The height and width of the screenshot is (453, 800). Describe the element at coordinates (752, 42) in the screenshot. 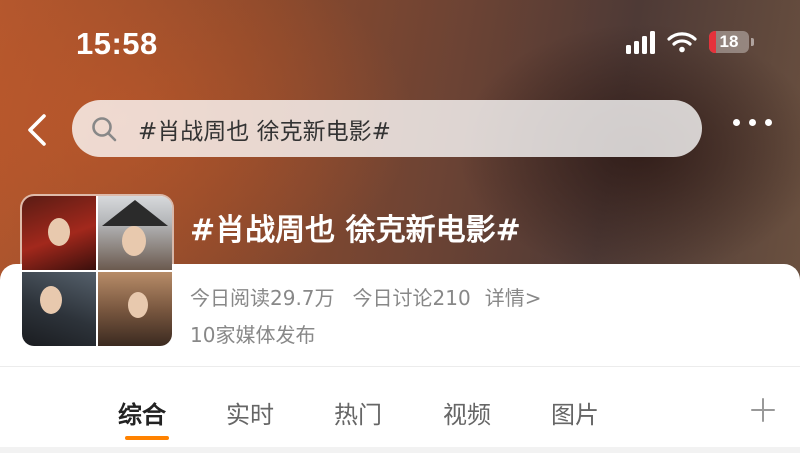

I see `battery-tip` at that location.